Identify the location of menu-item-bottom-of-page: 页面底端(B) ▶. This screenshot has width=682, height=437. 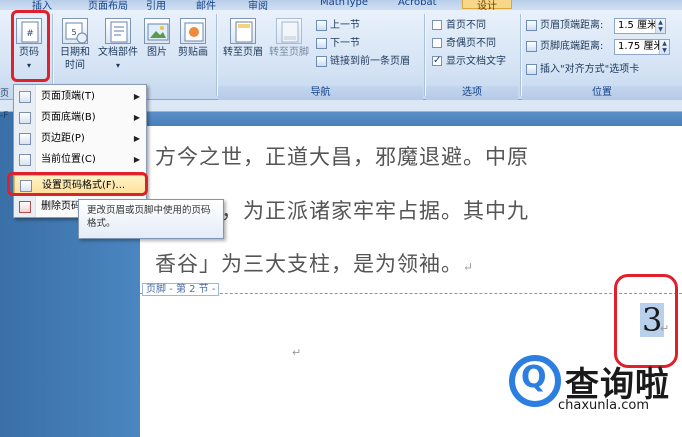
(80, 118).